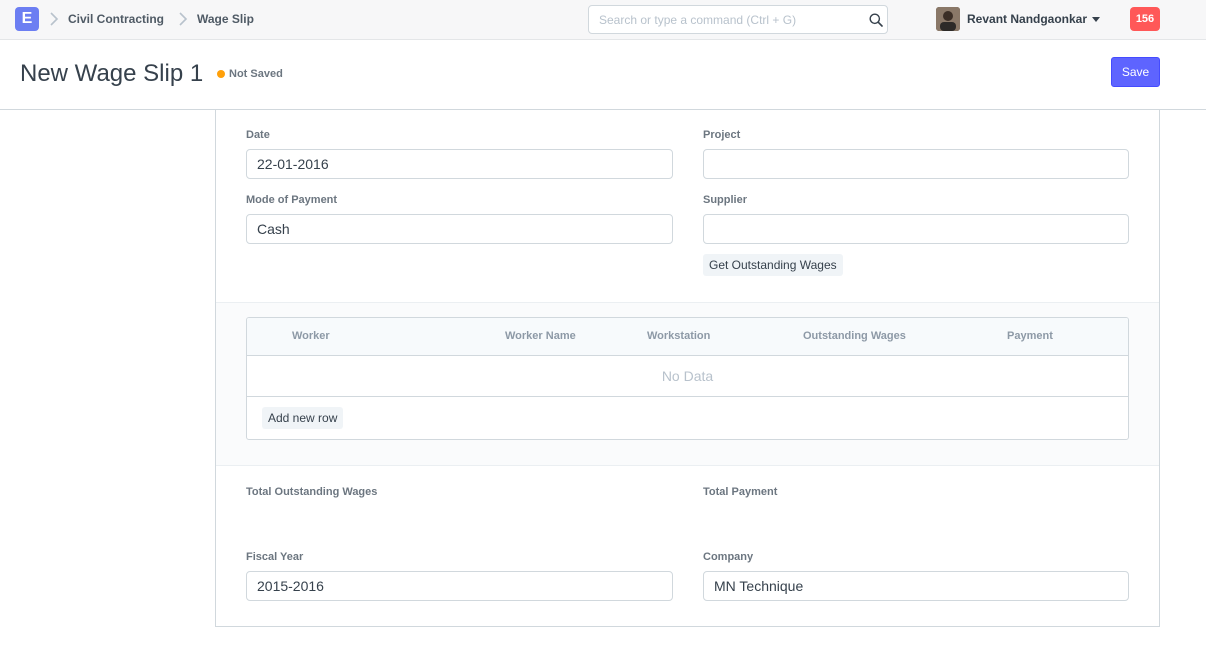 This screenshot has width=1206, height=654. Describe the element at coordinates (459, 164) in the screenshot. I see `date-field` at that location.